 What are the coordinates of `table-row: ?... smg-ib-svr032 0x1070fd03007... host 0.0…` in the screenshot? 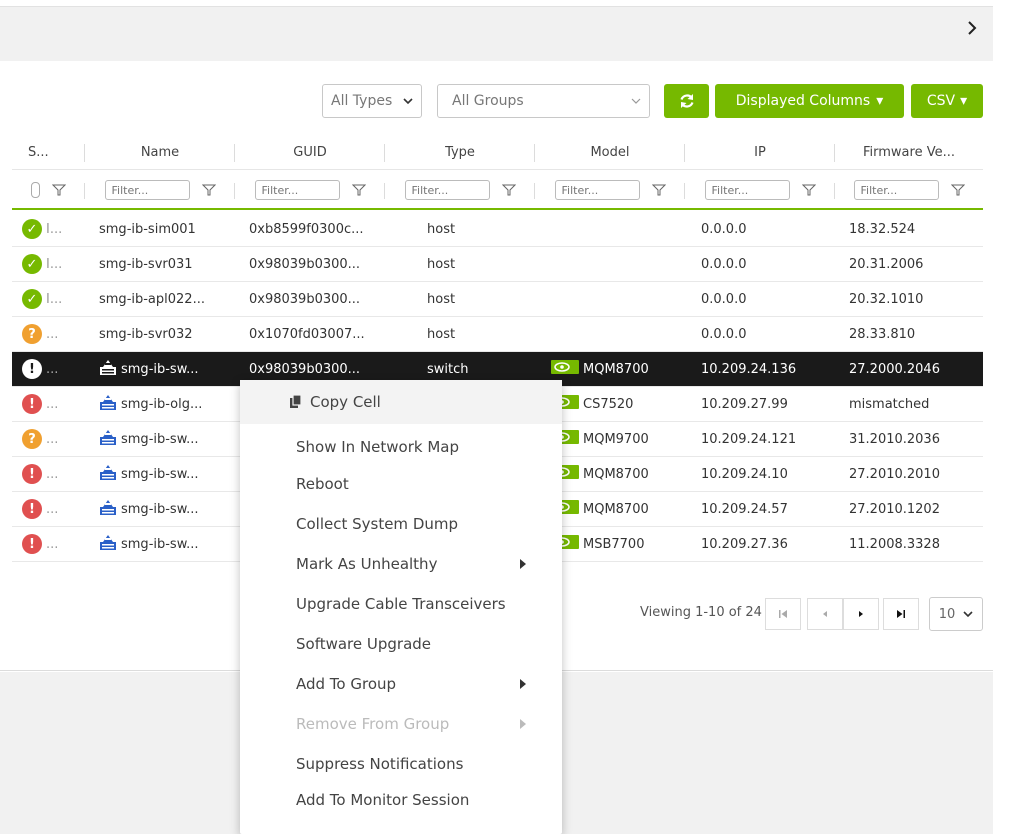 It's located at (497, 334).